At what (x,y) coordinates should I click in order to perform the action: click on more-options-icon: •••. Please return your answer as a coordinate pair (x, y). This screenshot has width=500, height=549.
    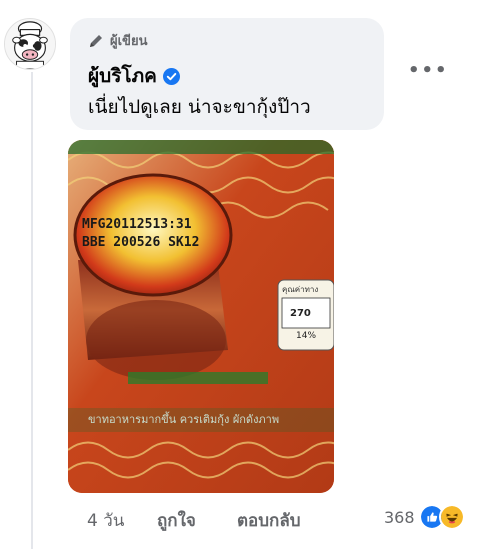
    Looking at the image, I should click on (428, 71).